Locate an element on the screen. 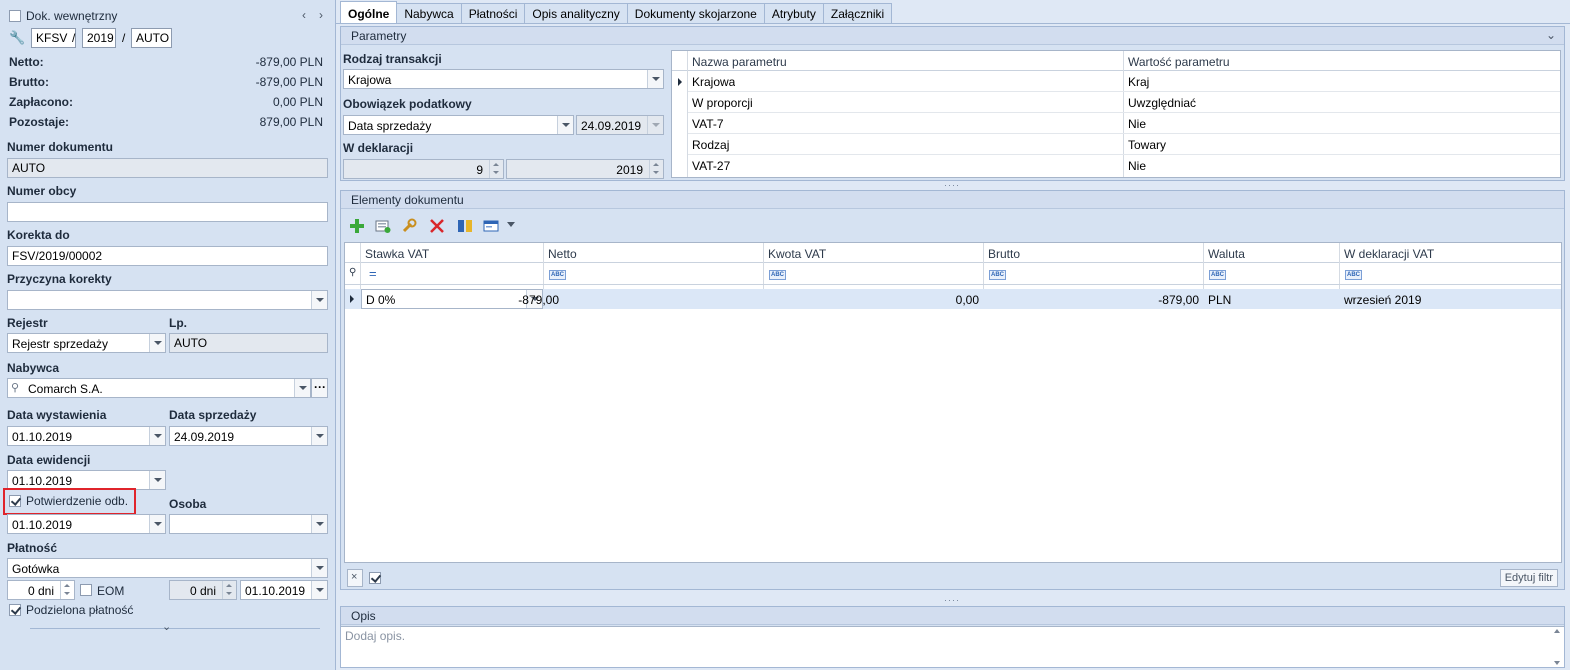  filter-row is located at coordinates (953, 274).